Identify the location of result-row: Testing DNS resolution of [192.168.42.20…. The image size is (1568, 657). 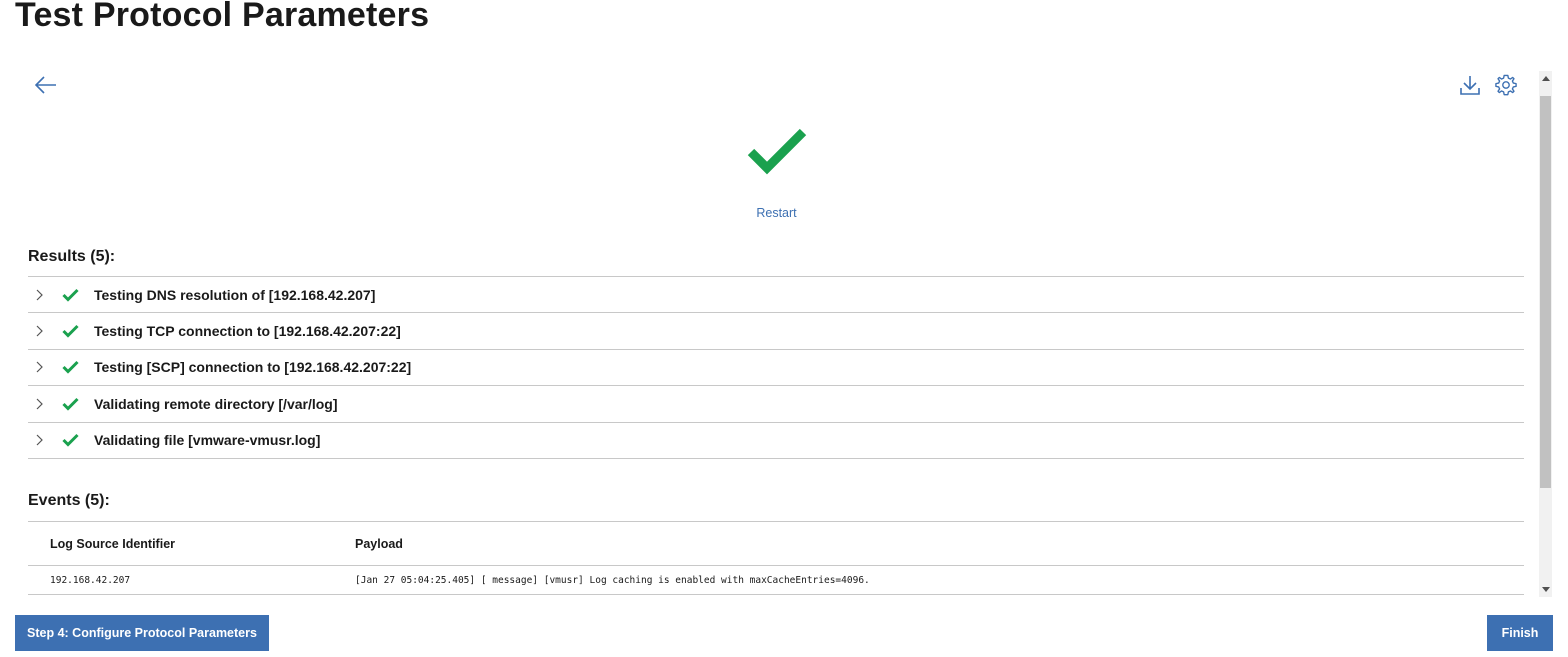
(776, 295).